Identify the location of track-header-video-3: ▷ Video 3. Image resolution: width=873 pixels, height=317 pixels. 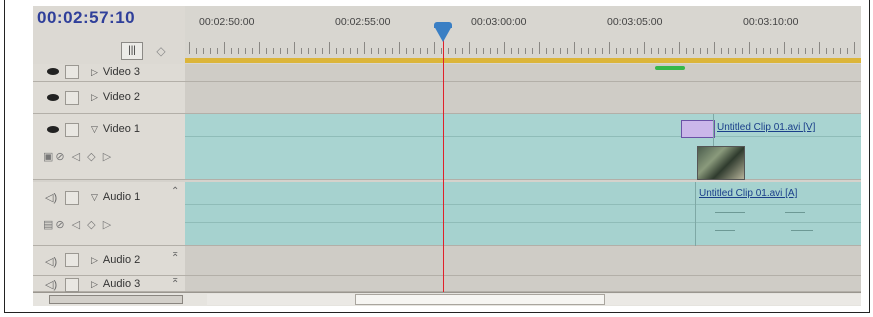
(109, 73).